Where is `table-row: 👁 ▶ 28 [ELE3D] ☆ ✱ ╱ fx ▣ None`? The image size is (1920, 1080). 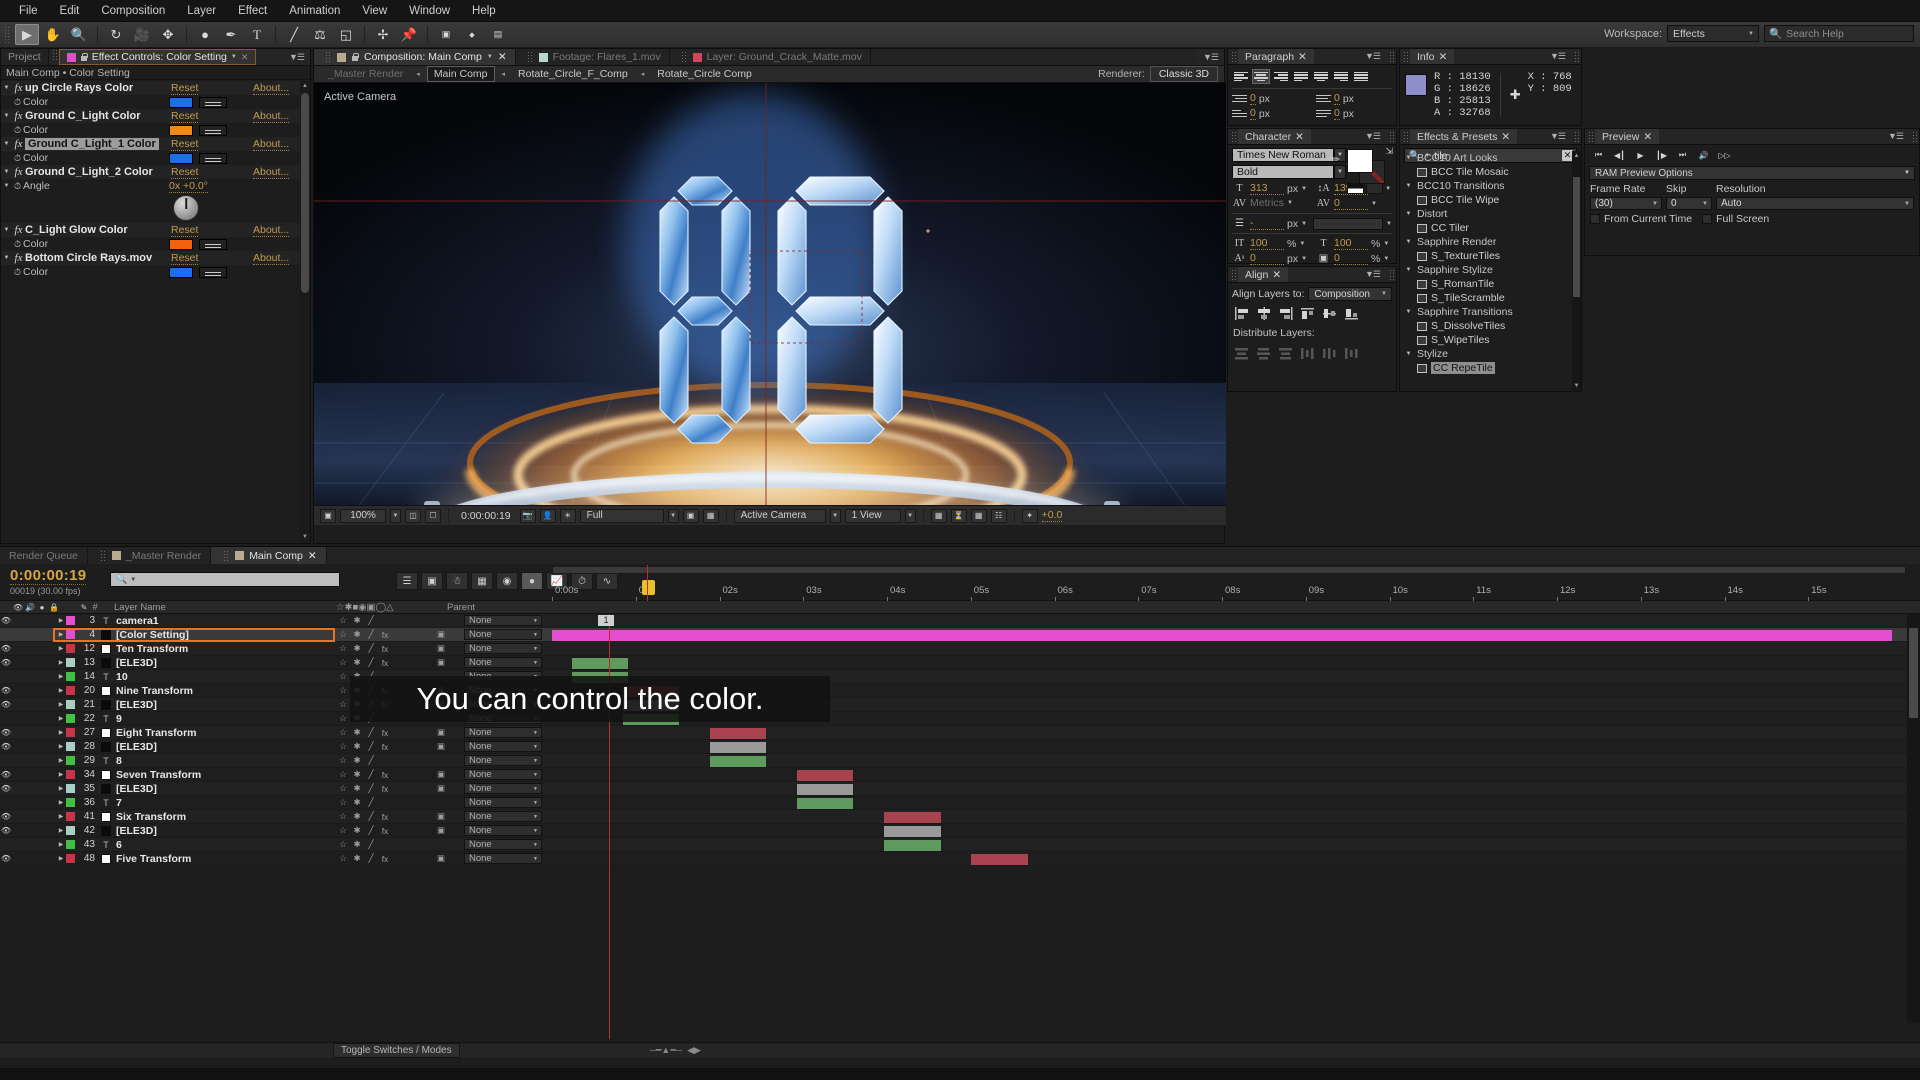
table-row: 👁 ▶ 28 [ELE3D] ☆ ✱ ╱ fx ▣ None is located at coordinates (960, 747).